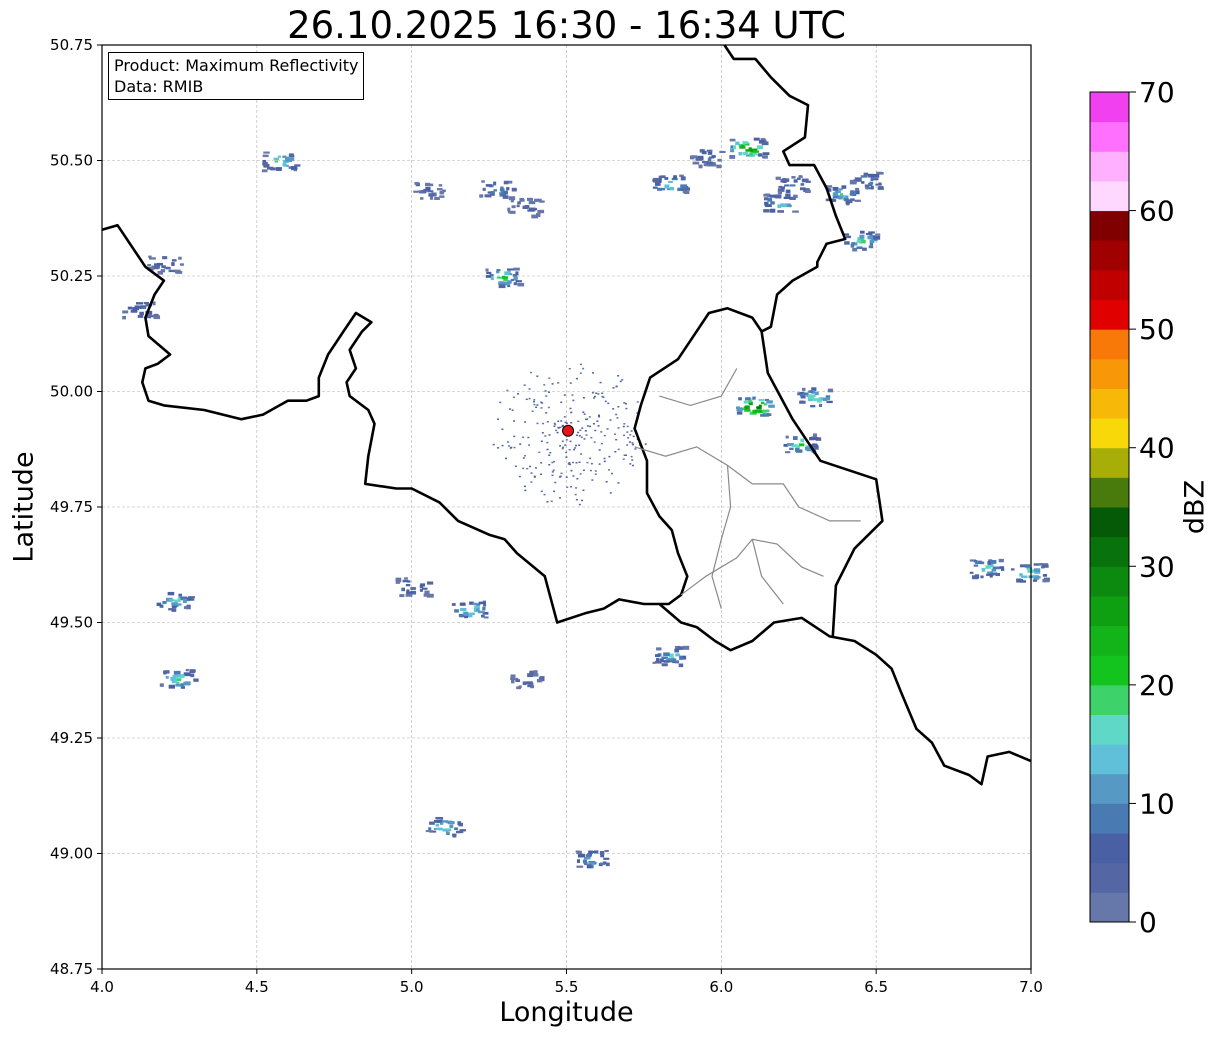  Describe the element at coordinates (236, 65) in the screenshot. I see `info-product: Product: Maximum Reflectivity` at that location.